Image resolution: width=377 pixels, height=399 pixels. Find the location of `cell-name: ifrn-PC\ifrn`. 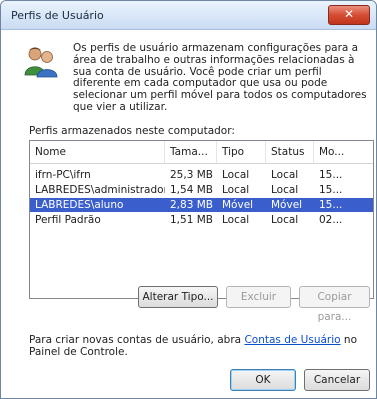

cell-name: ifrn-PC\ifrn is located at coordinates (63, 175).